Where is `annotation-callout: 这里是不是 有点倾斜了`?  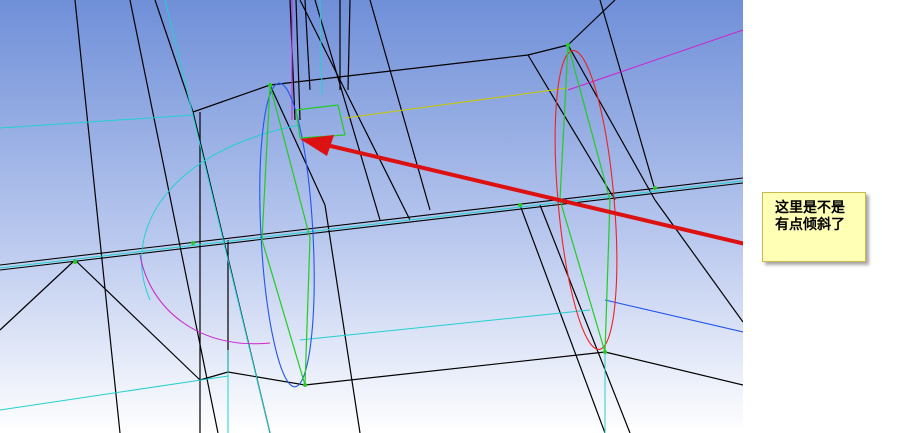 annotation-callout: 这里是不是 有点倾斜了 is located at coordinates (814, 227).